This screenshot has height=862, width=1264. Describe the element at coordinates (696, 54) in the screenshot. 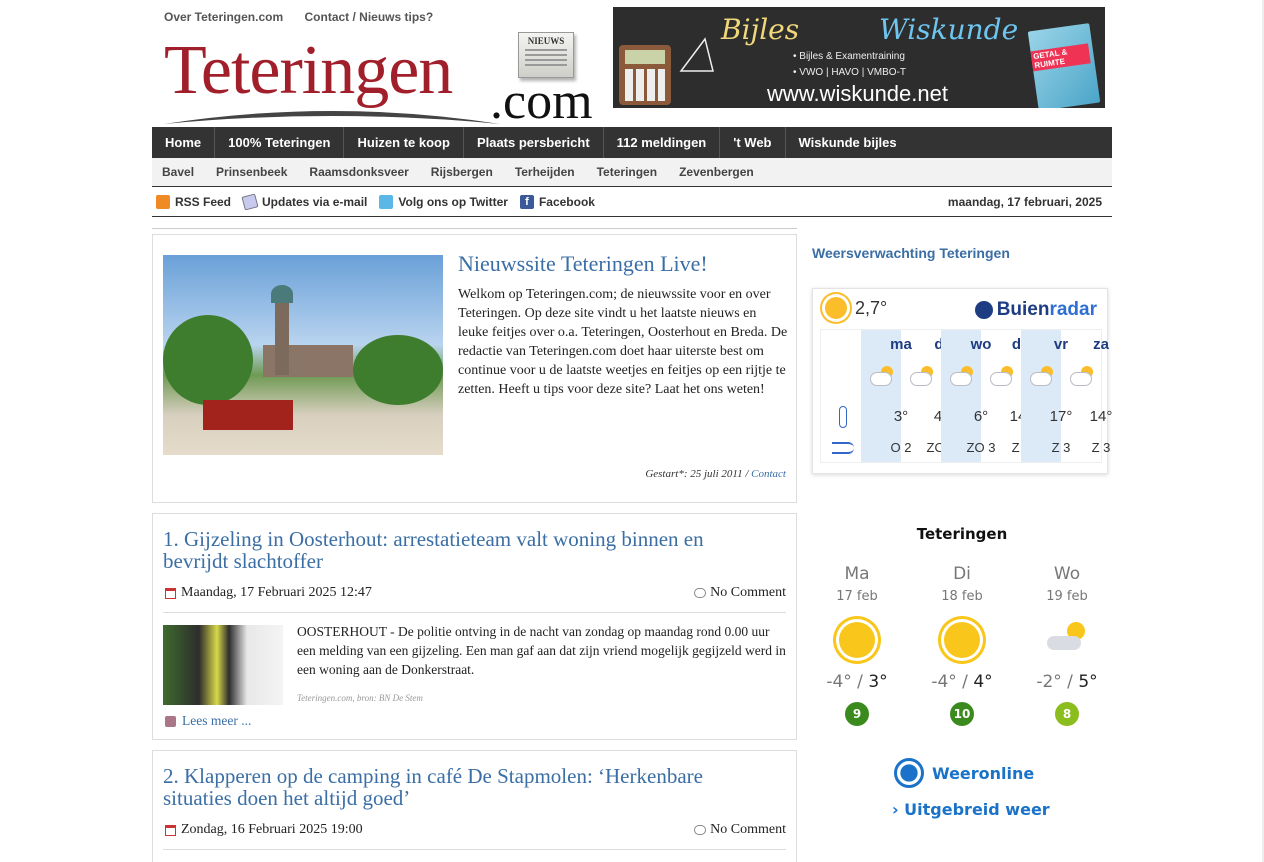

I see `triangle-icon` at that location.